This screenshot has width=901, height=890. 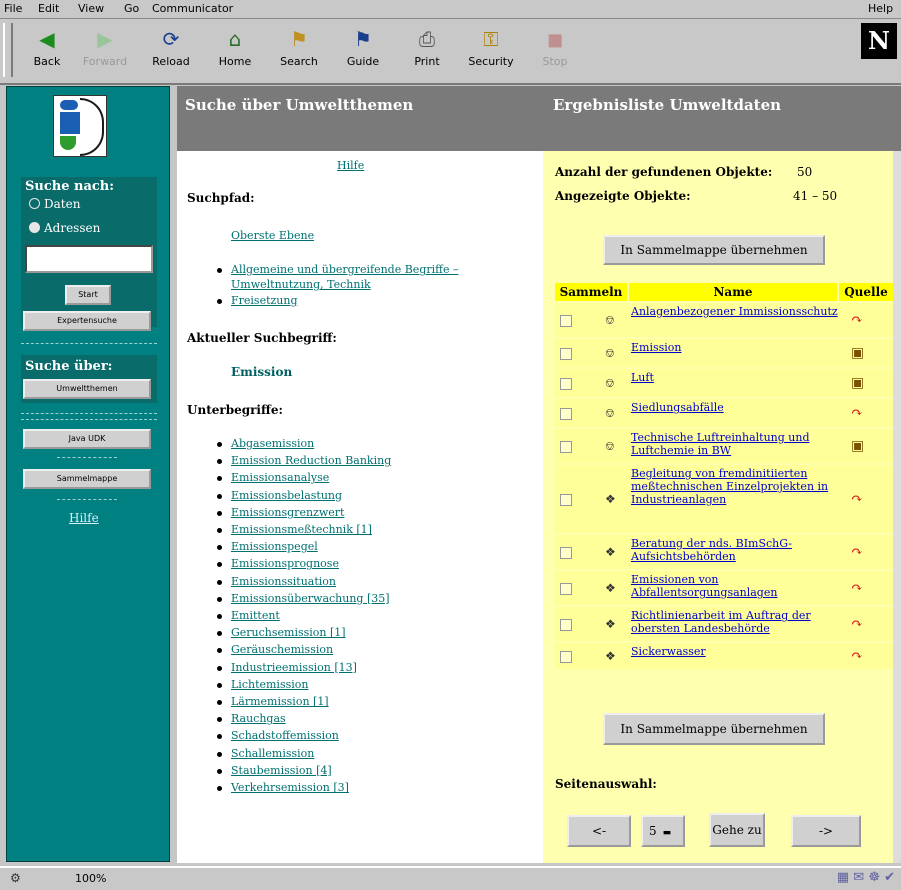 What do you see at coordinates (301, 529) in the screenshot?
I see `subterm-link: Emissionsmeßtechnik [1]` at bounding box center [301, 529].